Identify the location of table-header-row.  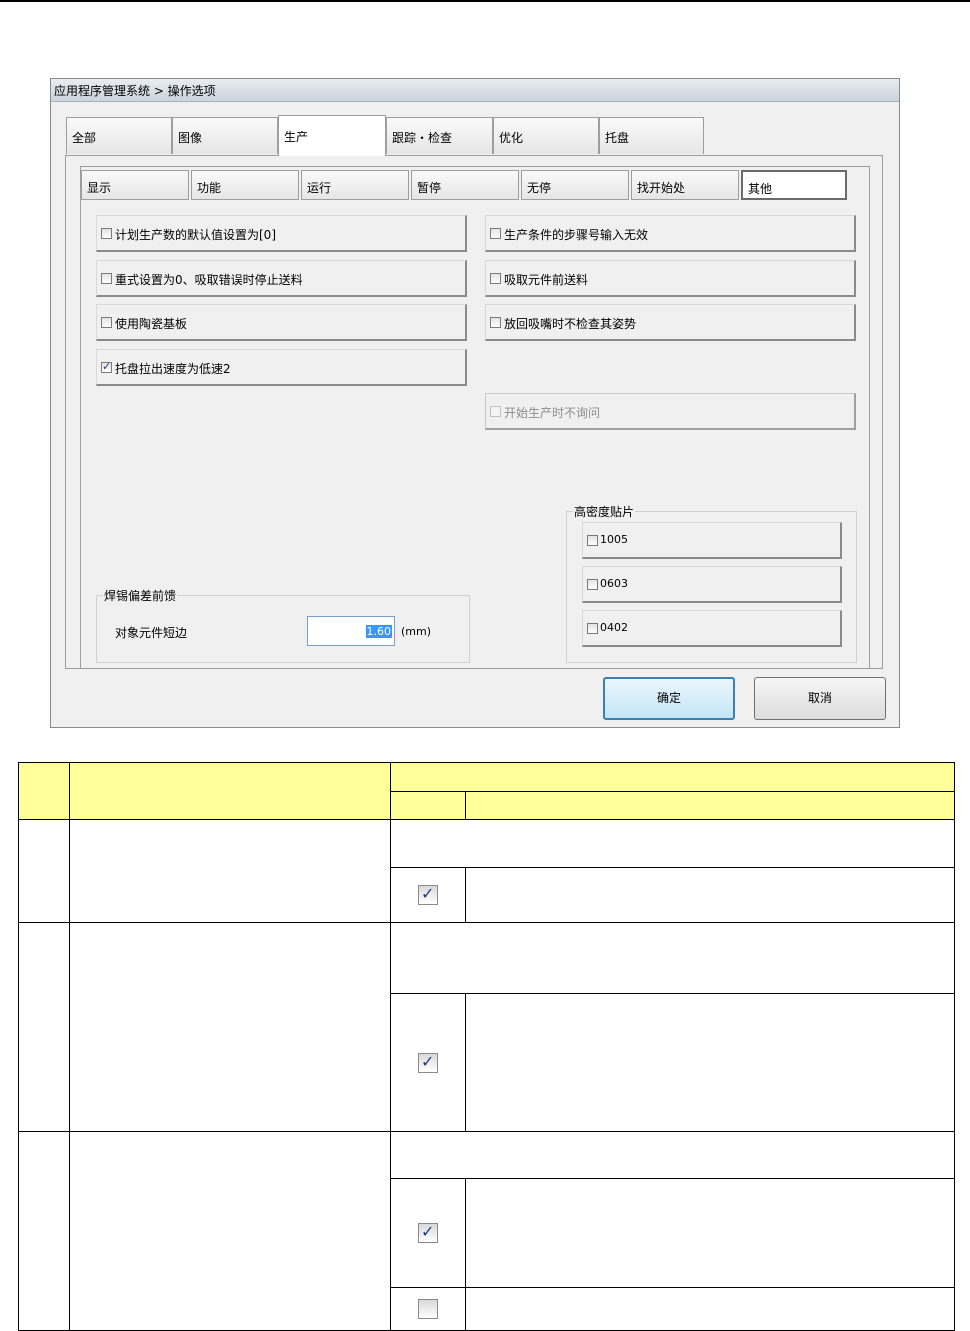
(486, 791).